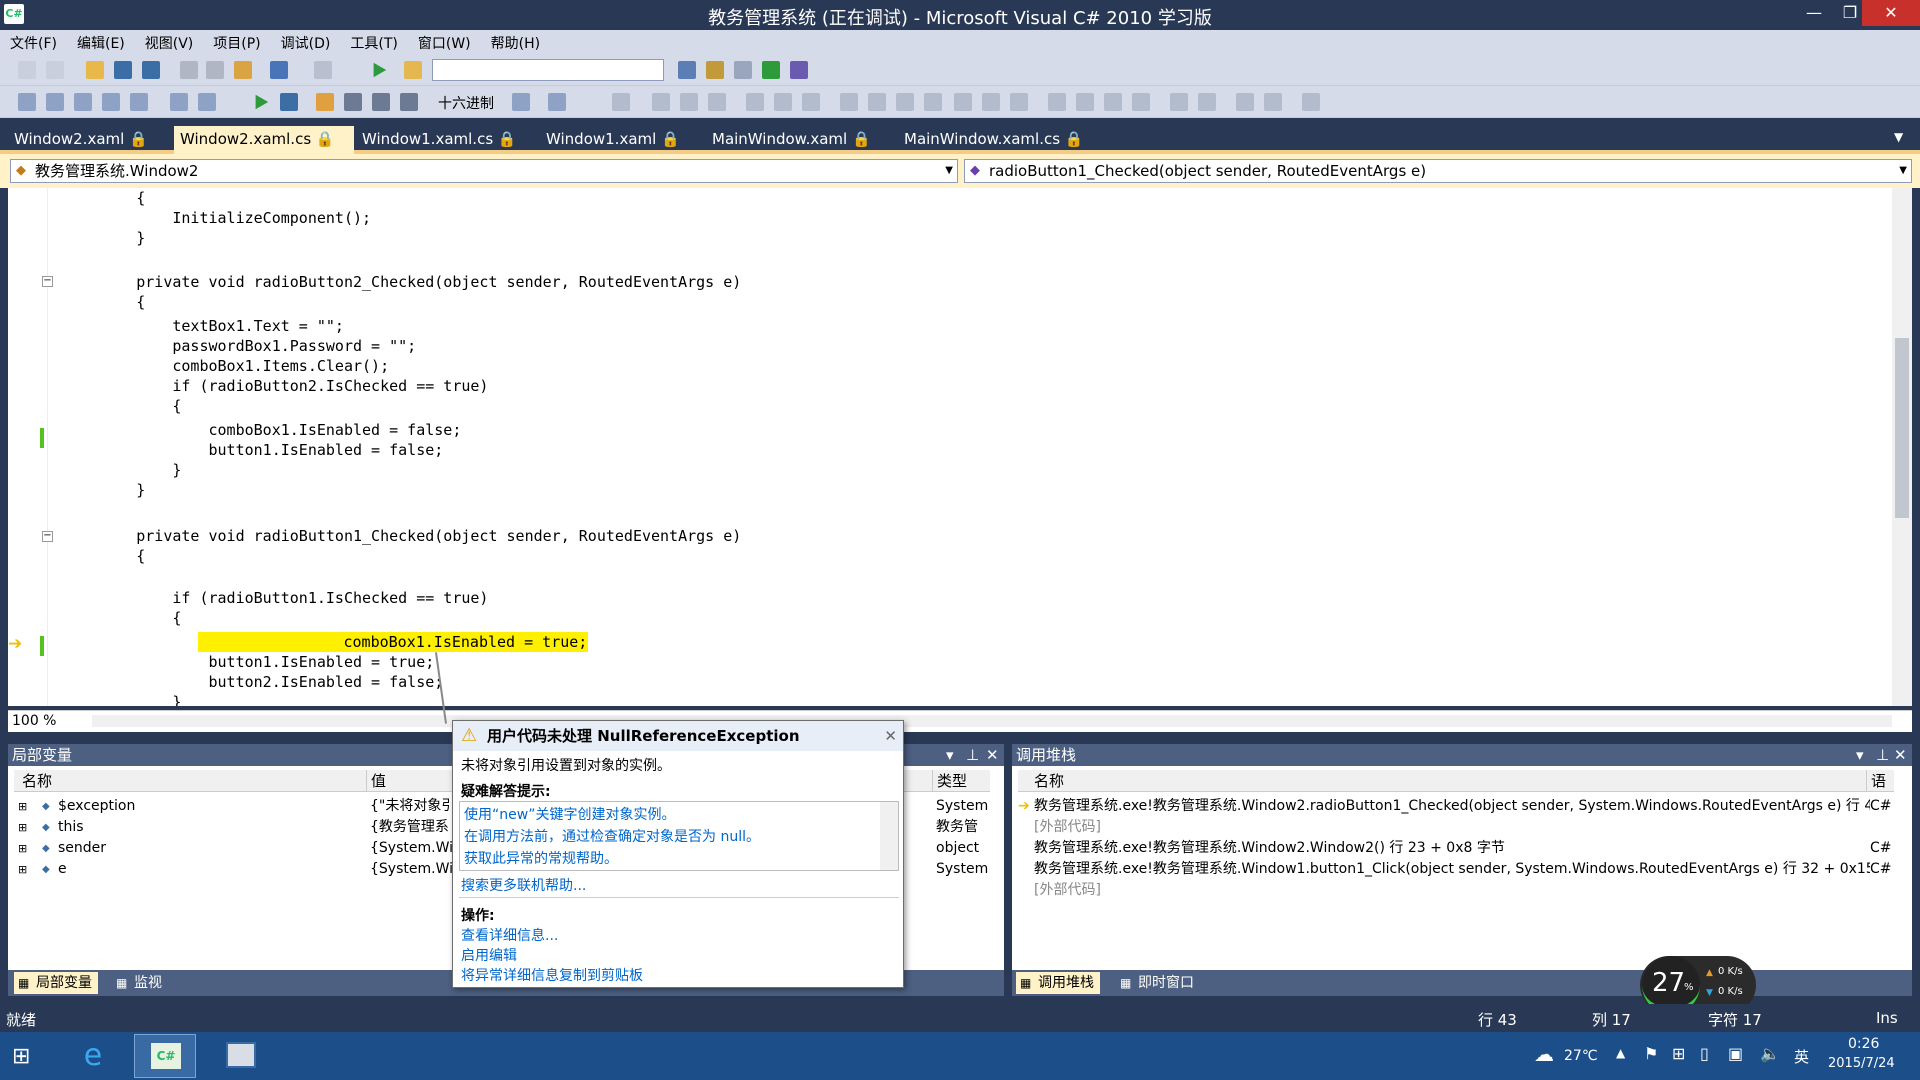 This screenshot has height=1080, width=1920. What do you see at coordinates (93, 1056) in the screenshot?
I see `internet-explorer-icon: e` at bounding box center [93, 1056].